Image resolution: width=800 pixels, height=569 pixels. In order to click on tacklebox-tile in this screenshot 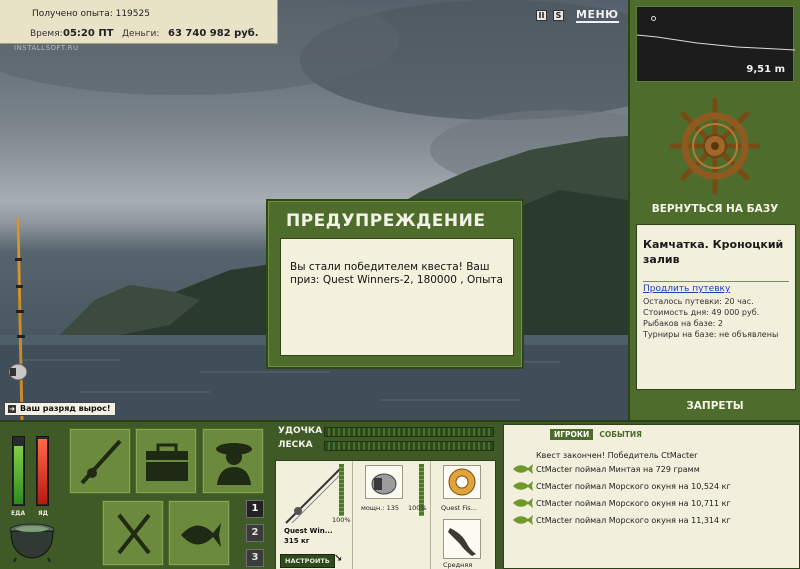, I will do `click(166, 461)`.